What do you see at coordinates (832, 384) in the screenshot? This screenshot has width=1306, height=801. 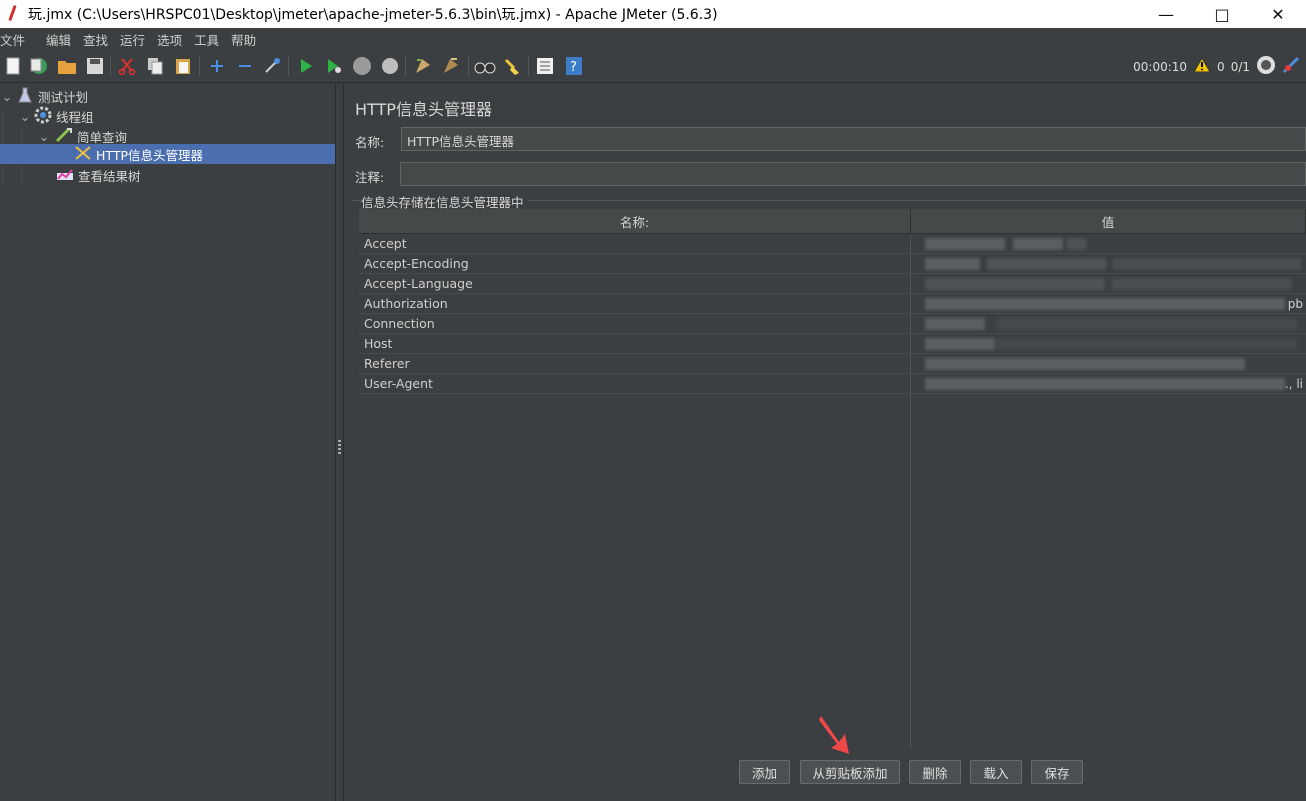 I see `table-row: User-Agent ., li` at bounding box center [832, 384].